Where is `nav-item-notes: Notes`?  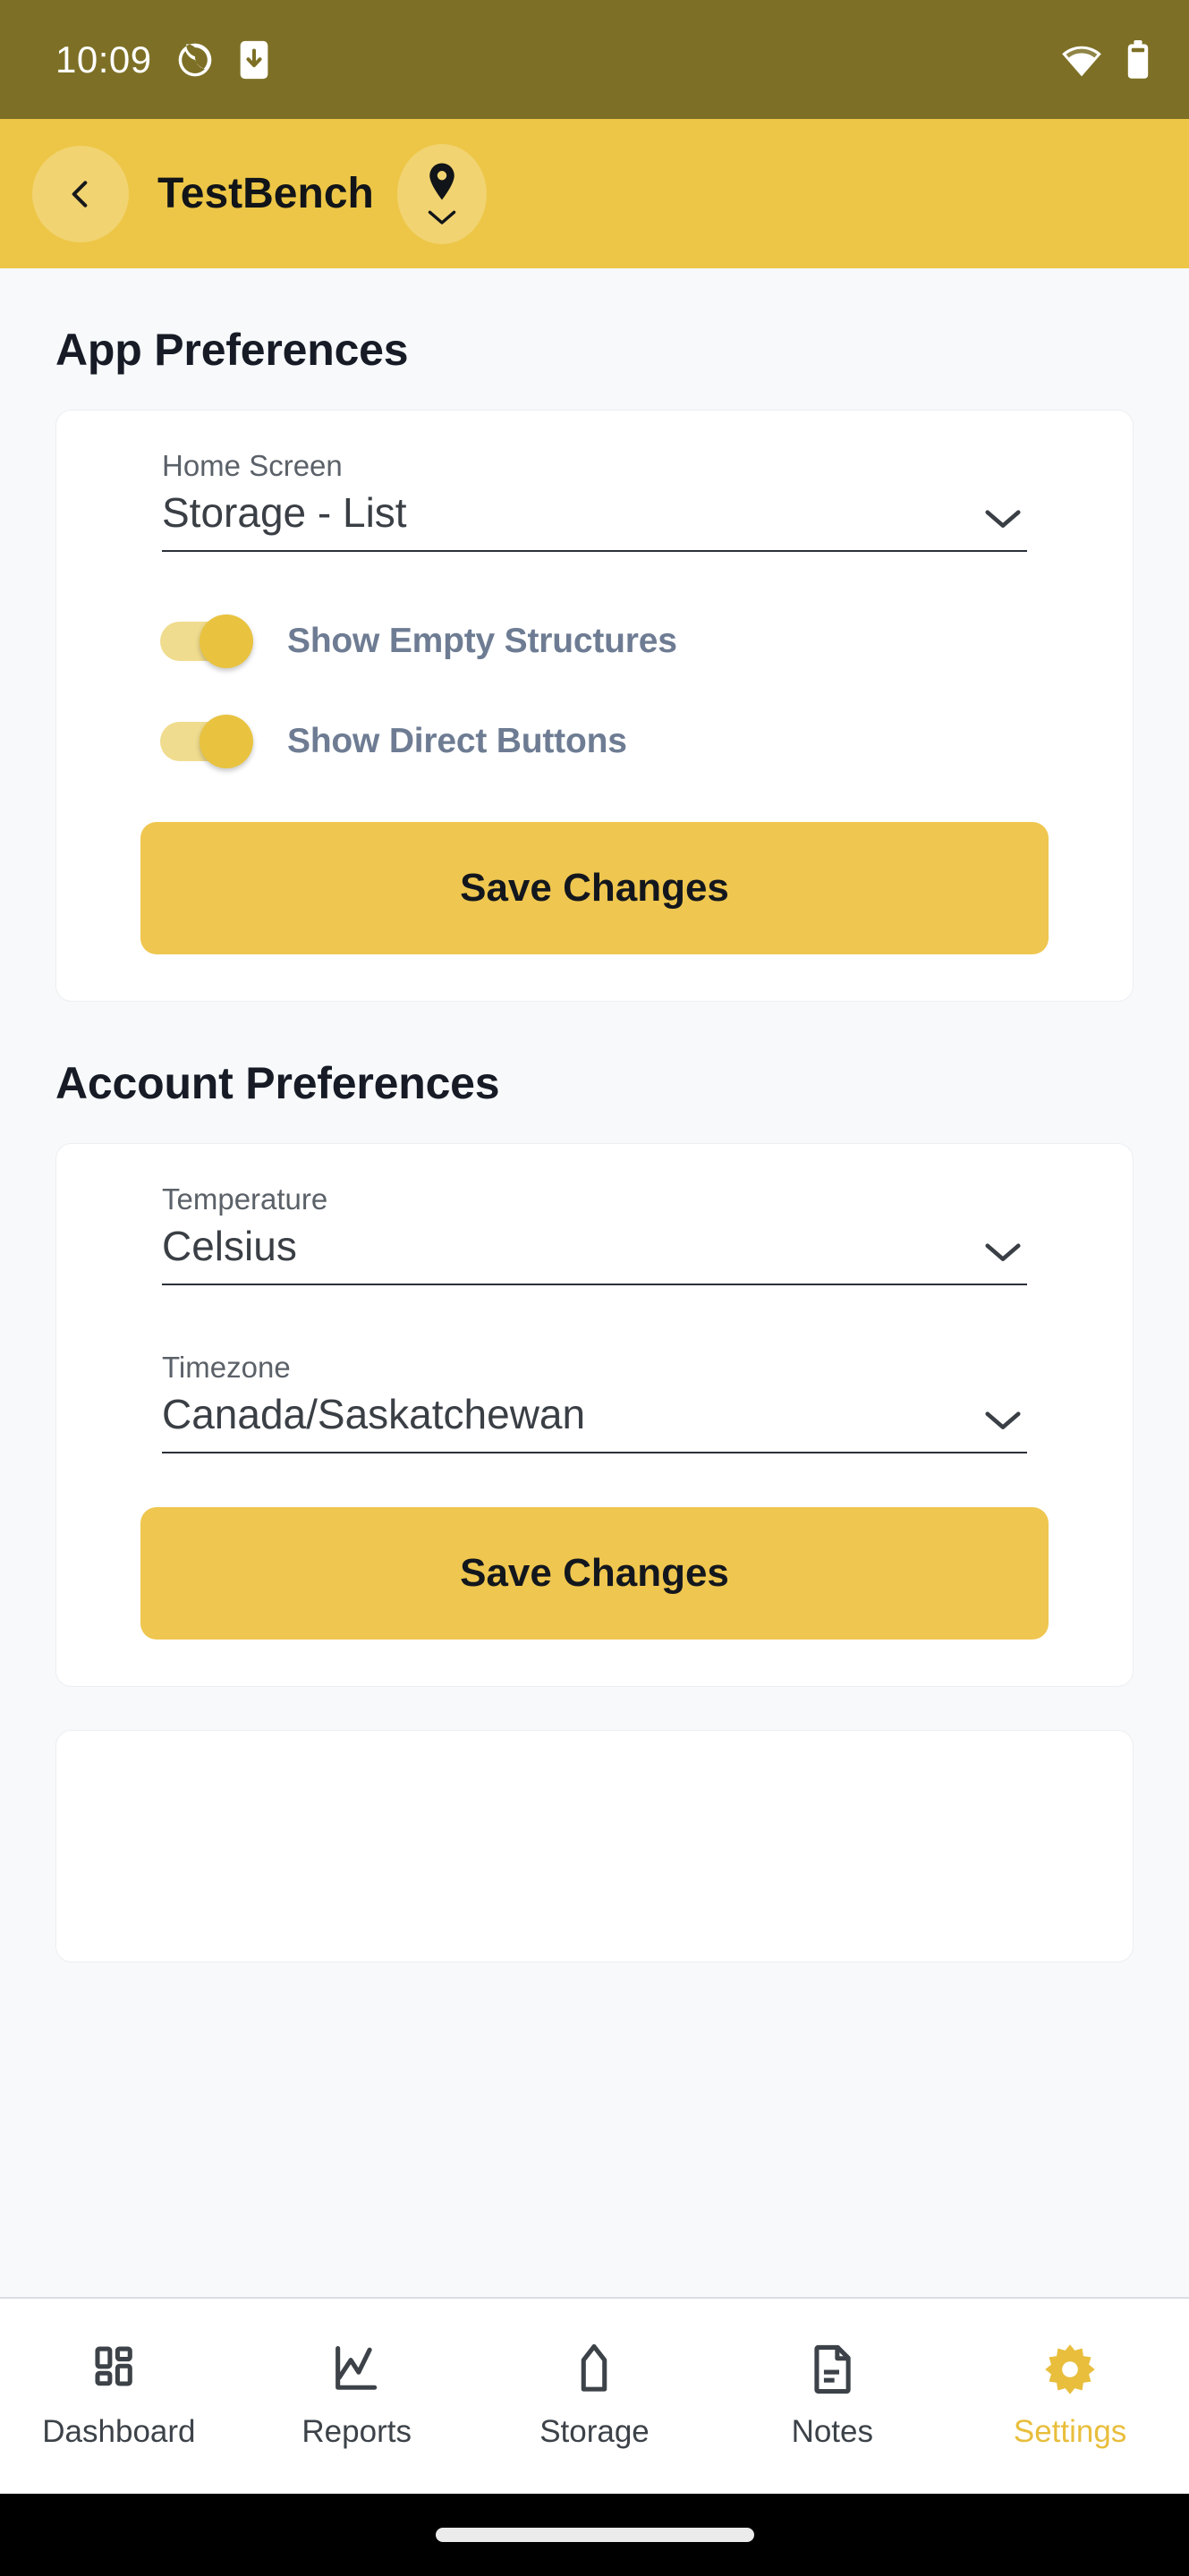
nav-item-notes: Notes is located at coordinates (832, 2393).